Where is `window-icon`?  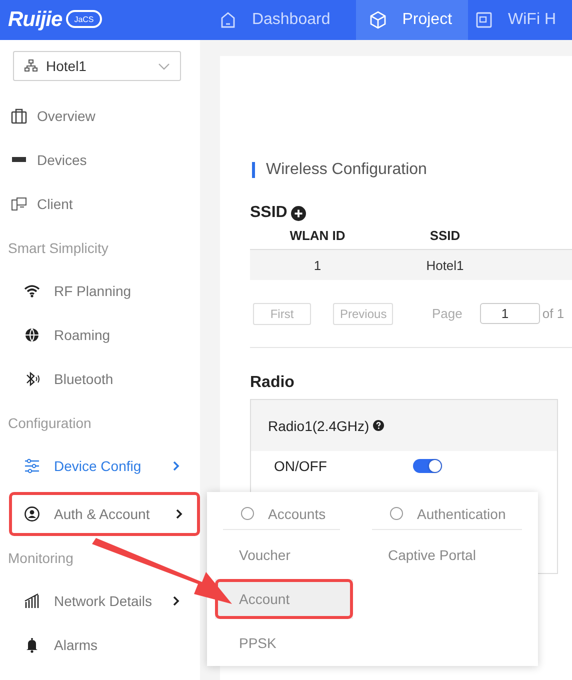 window-icon is located at coordinates (484, 20).